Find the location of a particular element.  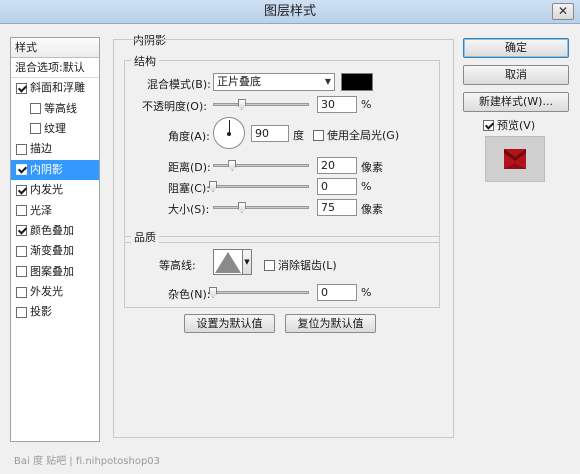

opacity-slider is located at coordinates (261, 104).